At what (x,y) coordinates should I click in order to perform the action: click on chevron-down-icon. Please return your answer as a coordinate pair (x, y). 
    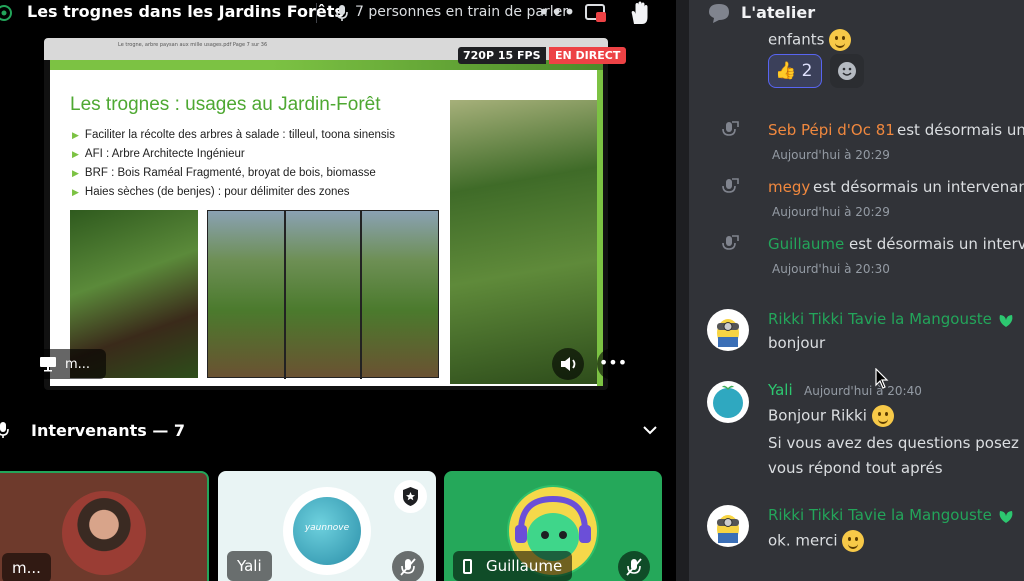
    Looking at the image, I should click on (650, 430).